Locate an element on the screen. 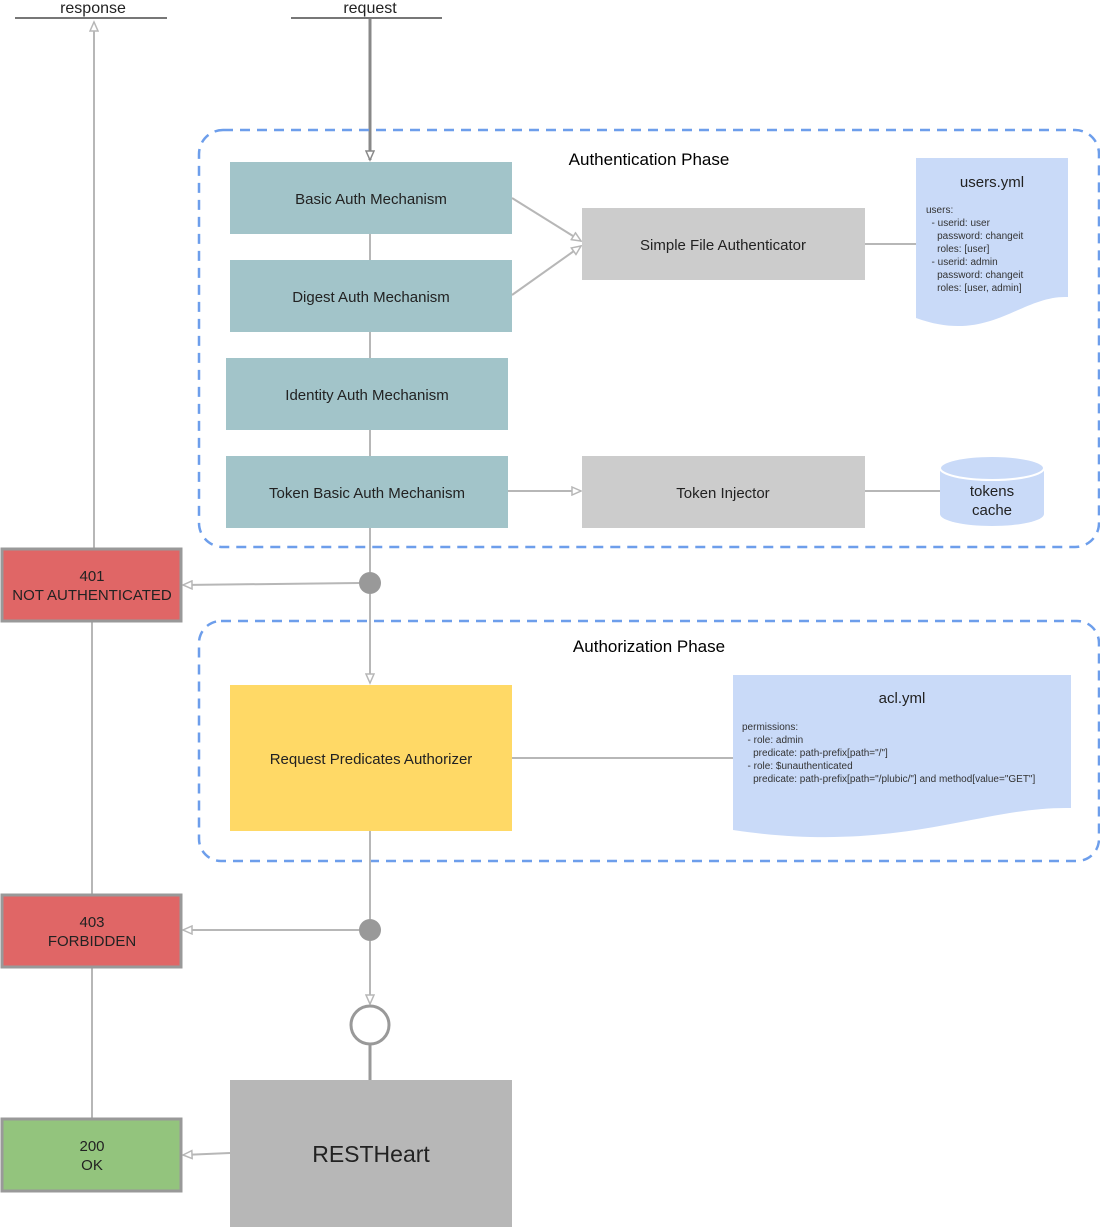  code-line: roles: [user] is located at coordinates (958, 249).